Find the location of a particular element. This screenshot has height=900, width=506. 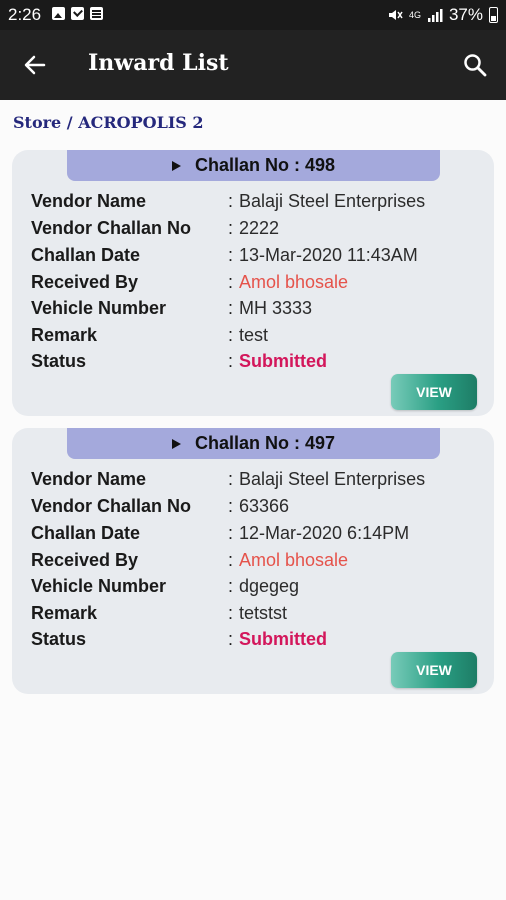

battery-icon is located at coordinates (493, 15).